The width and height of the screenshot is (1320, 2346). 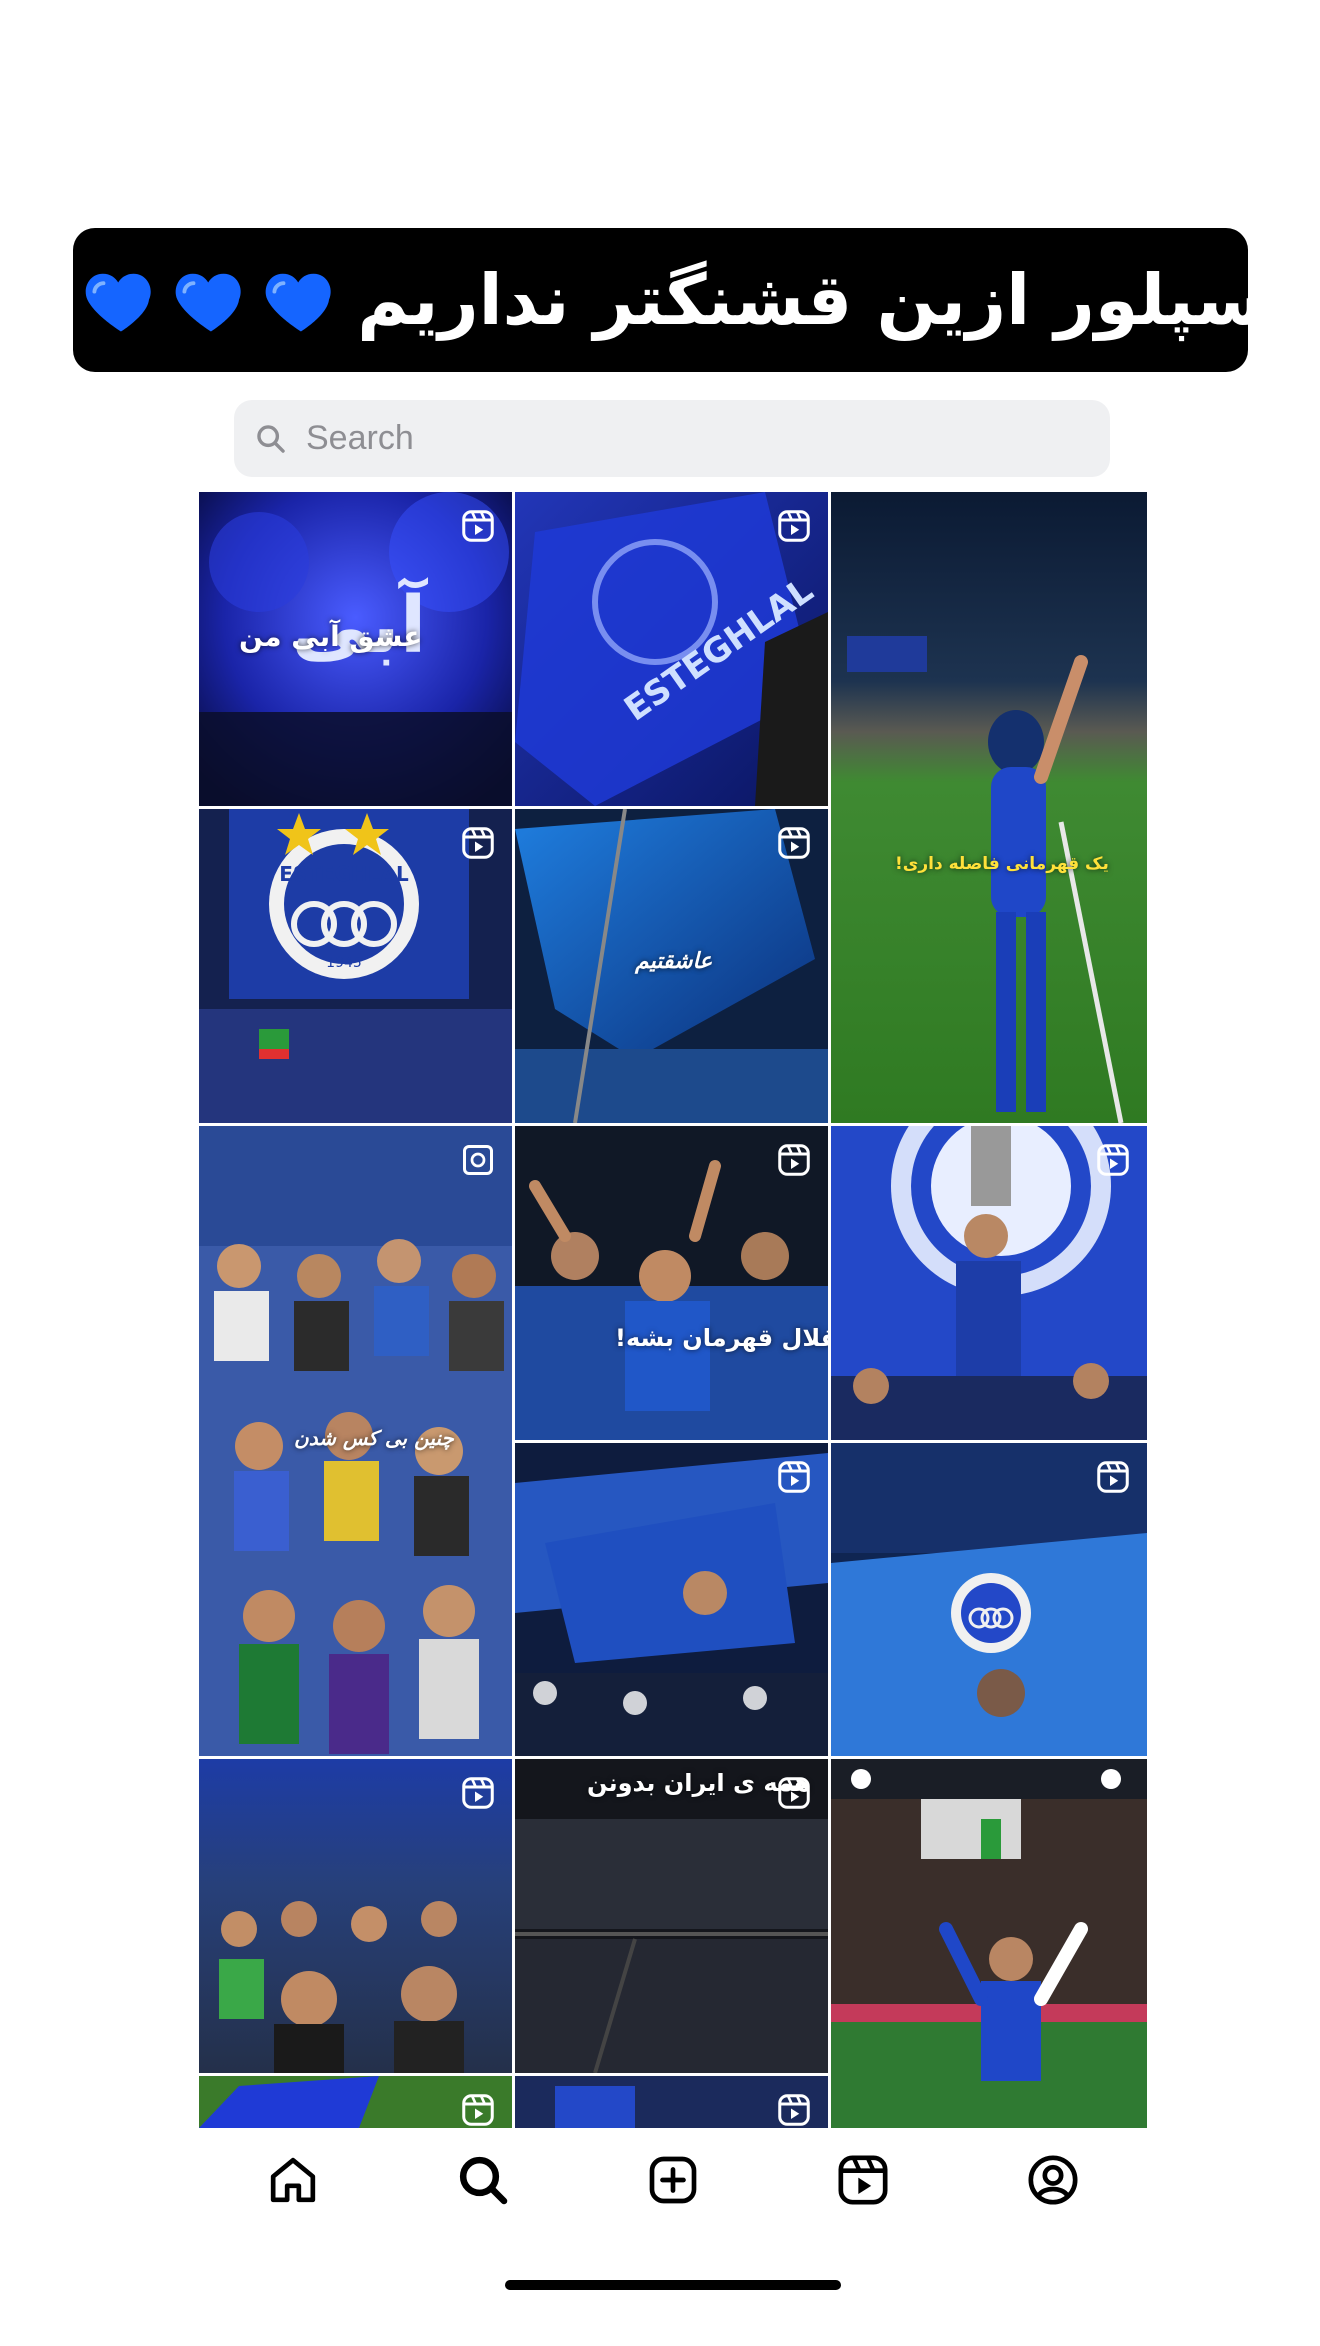 I want to click on create-post-icon, so click(x=673, y=2180).